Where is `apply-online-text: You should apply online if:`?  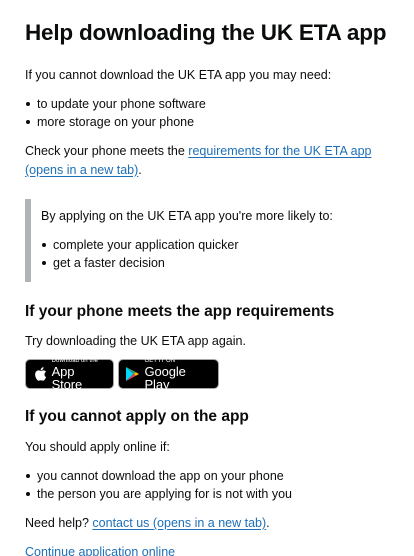
apply-online-text: You should apply online if: is located at coordinates (97, 446).